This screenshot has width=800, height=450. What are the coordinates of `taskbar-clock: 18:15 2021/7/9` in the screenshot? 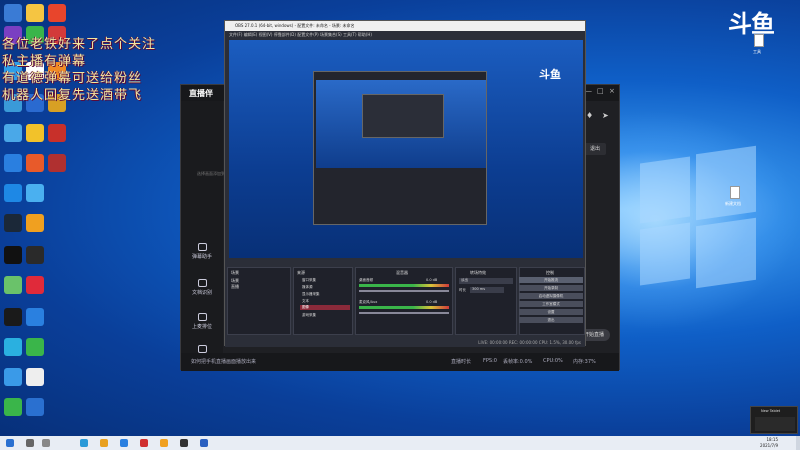 It's located at (769, 443).